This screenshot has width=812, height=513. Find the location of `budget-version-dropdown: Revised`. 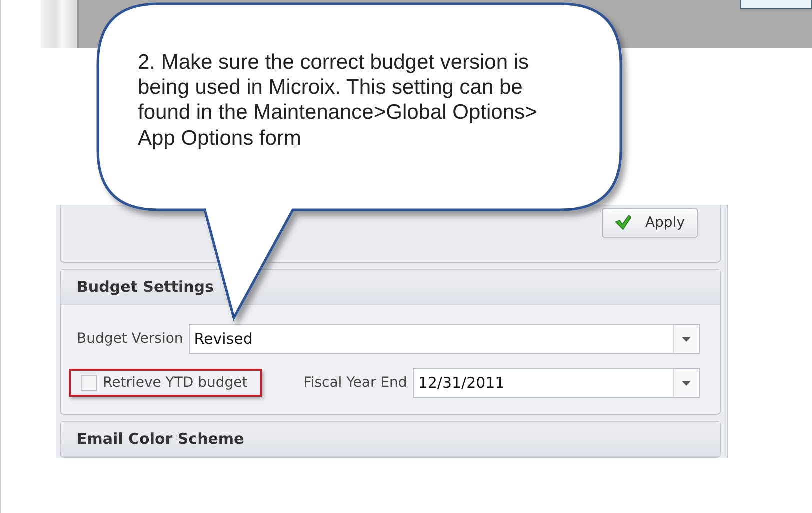

budget-version-dropdown: Revised is located at coordinates (444, 339).